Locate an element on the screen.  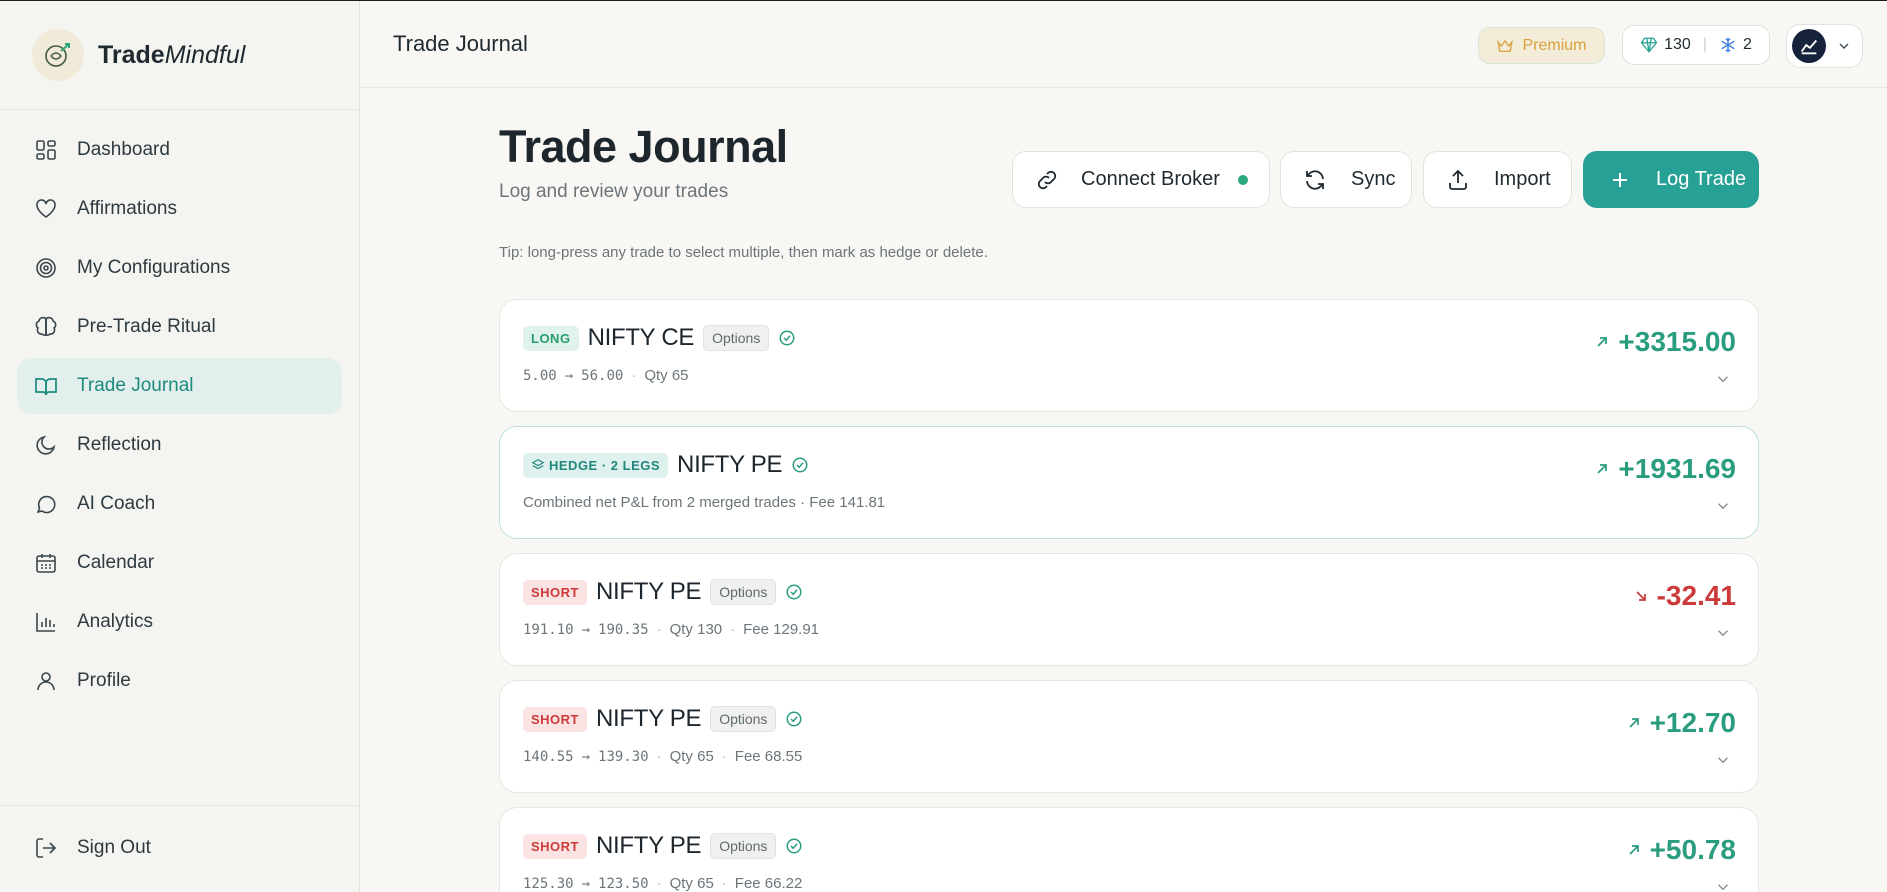
heart-icon is located at coordinates (46, 209).